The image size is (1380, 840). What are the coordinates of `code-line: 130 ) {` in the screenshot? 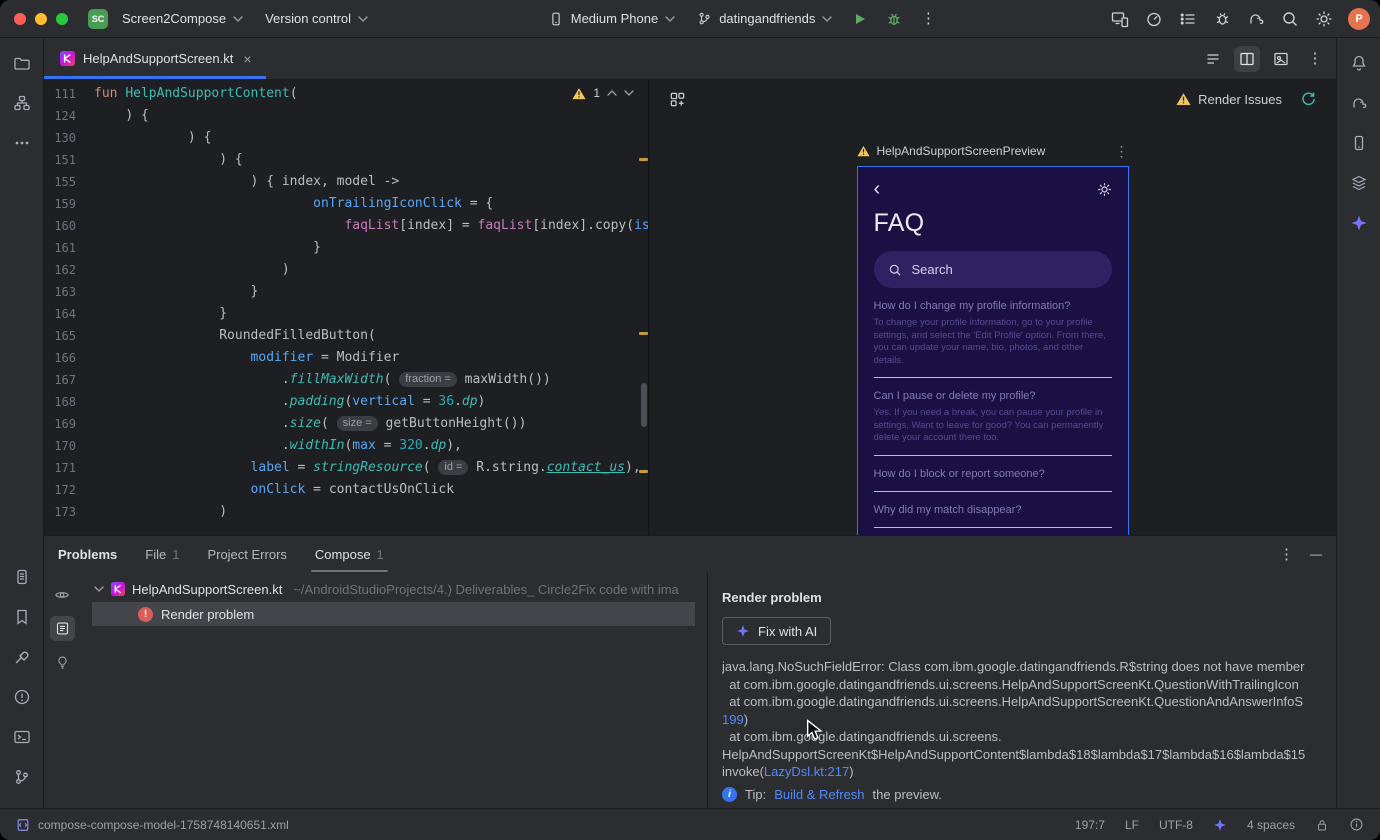 It's located at (346, 138).